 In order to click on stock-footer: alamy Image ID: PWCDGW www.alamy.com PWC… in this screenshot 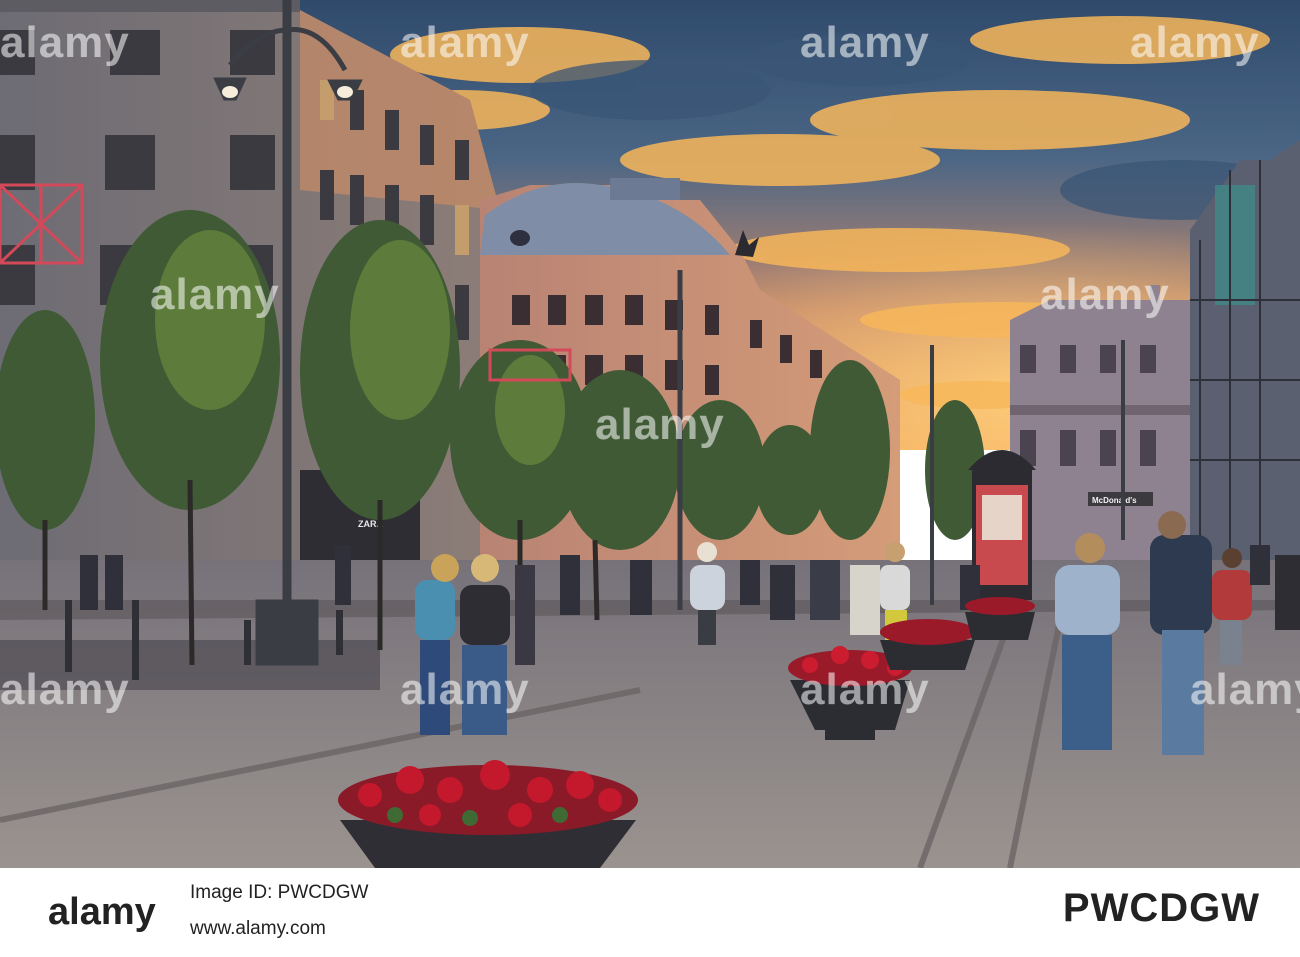, I will do `click(650, 912)`.